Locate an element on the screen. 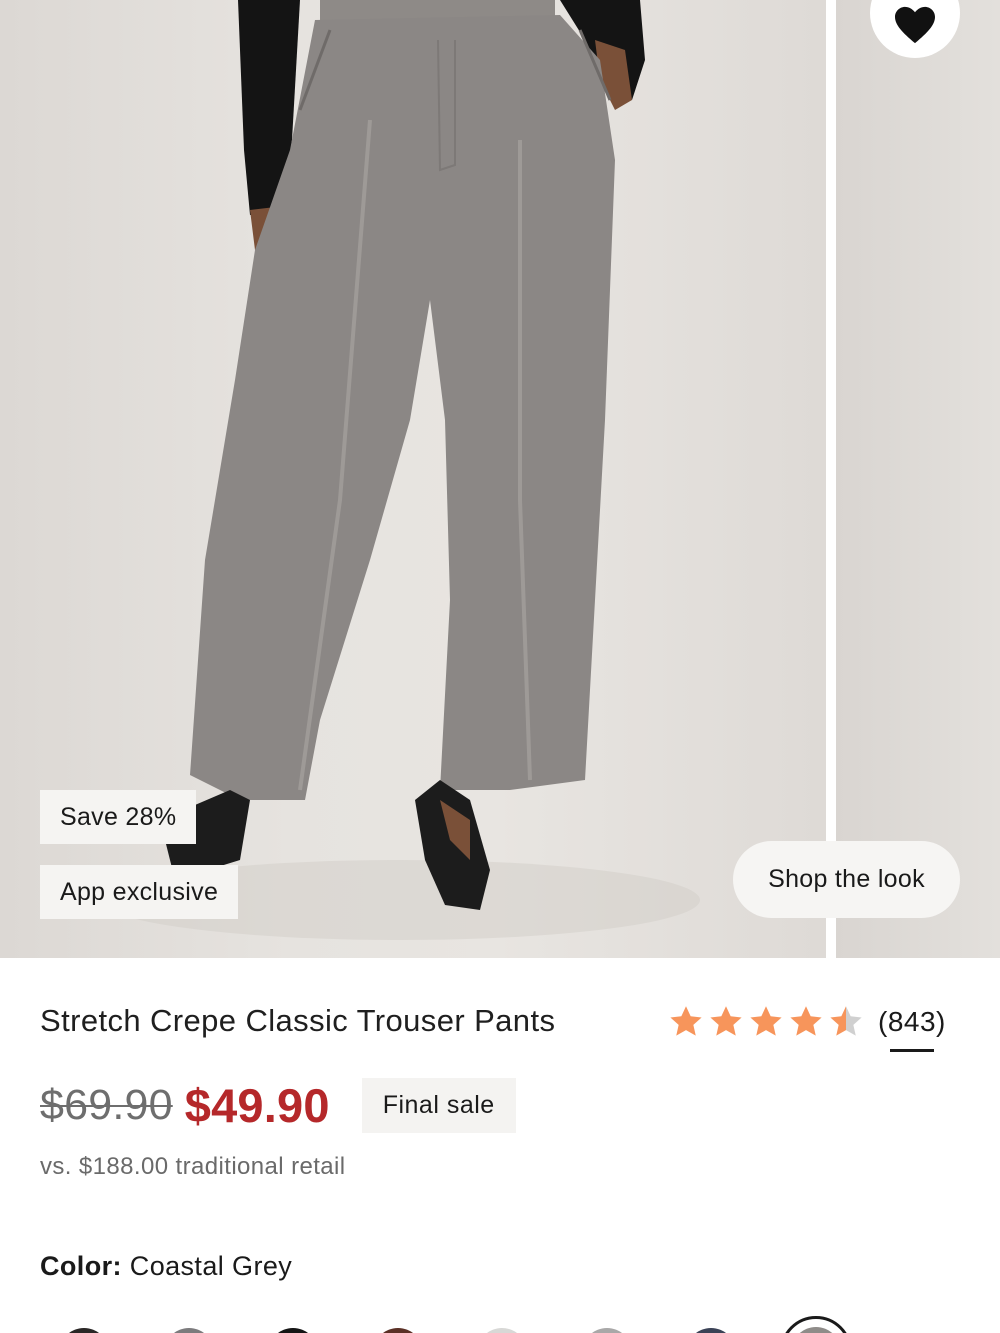  price-row: $69.90 $49.90 Final sale is located at coordinates (278, 1105).